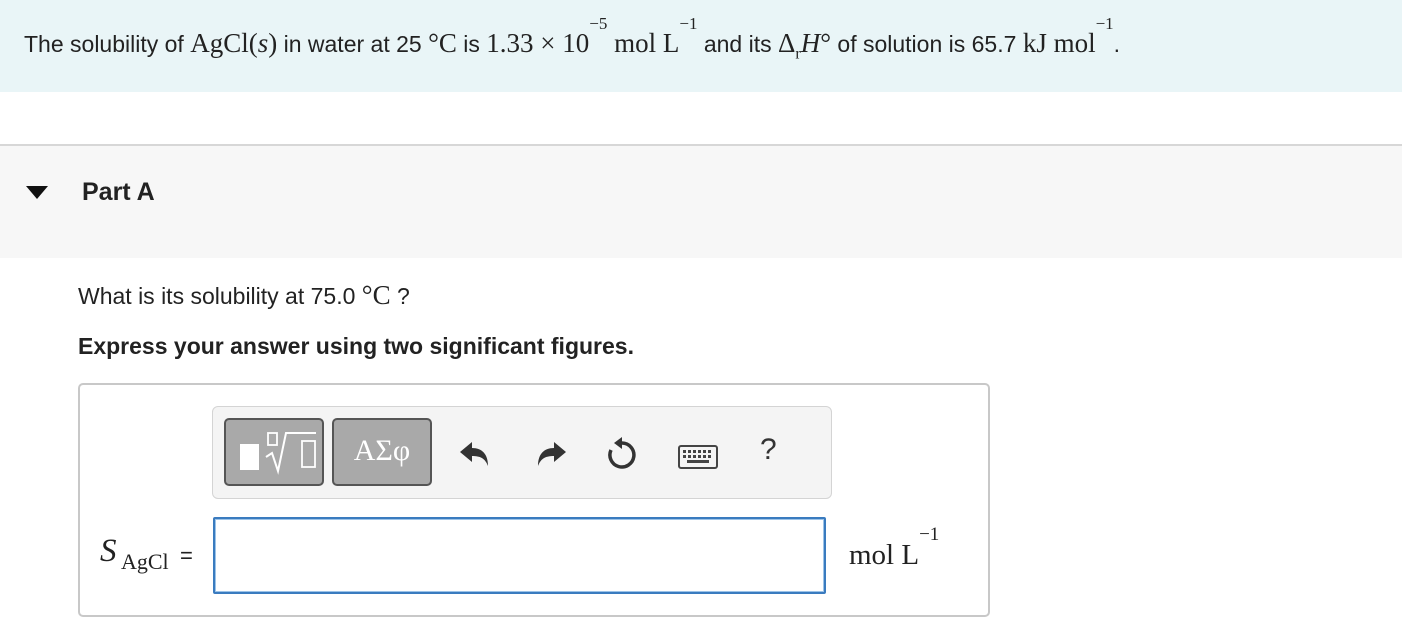  What do you see at coordinates (768, 450) in the screenshot?
I see `help-icon: ?` at bounding box center [768, 450].